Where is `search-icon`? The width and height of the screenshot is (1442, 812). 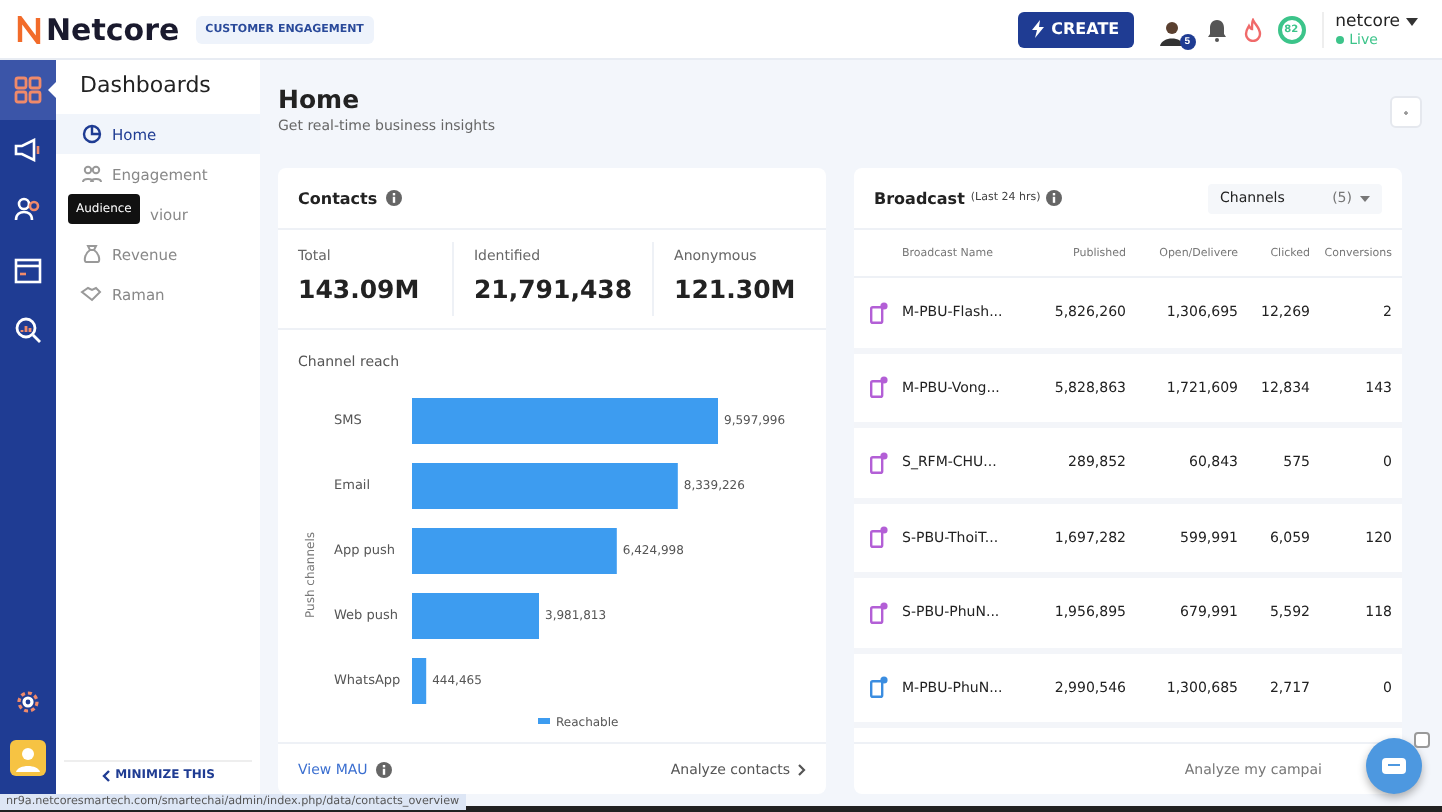
search-icon is located at coordinates (28, 330).